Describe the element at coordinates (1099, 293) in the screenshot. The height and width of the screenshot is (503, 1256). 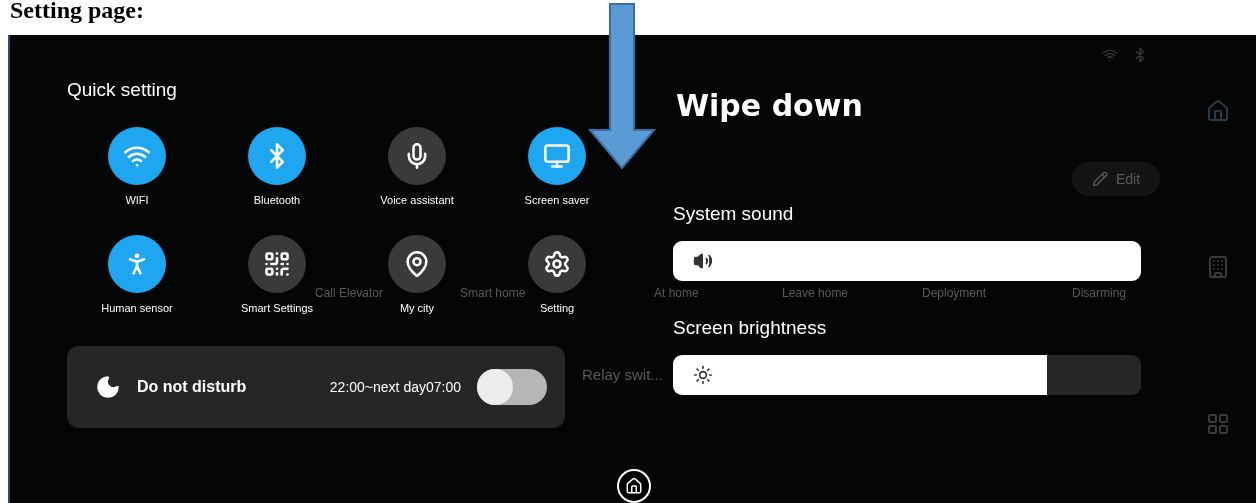
I see `scene-label: Disarming` at that location.